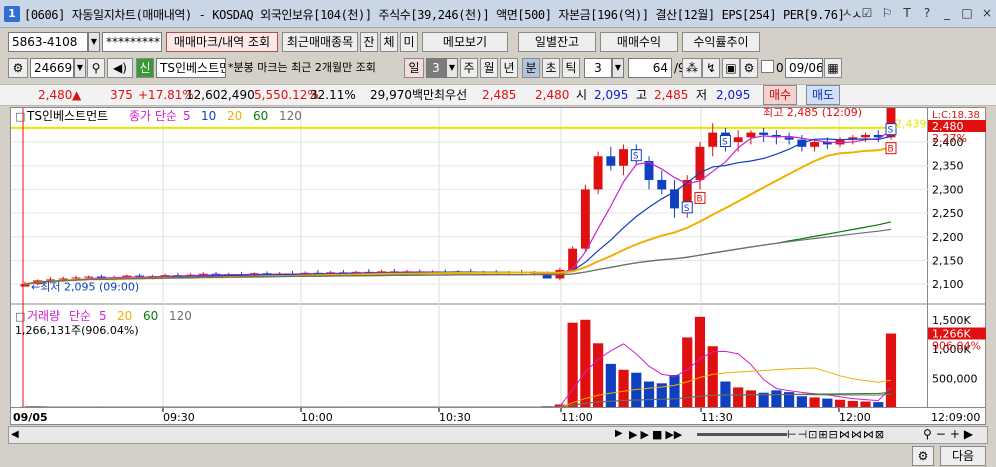  What do you see at coordinates (489, 68) in the screenshot?
I see `period-month-button: 월` at bounding box center [489, 68].